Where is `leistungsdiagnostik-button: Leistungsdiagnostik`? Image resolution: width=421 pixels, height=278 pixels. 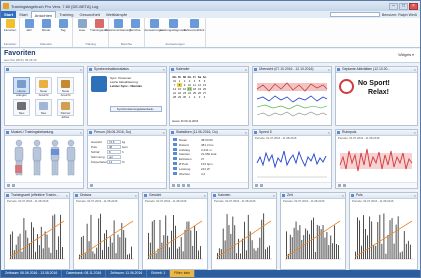 leistungsdiagnostik-button: Leistungsdiagnostik is located at coordinates (173, 25).